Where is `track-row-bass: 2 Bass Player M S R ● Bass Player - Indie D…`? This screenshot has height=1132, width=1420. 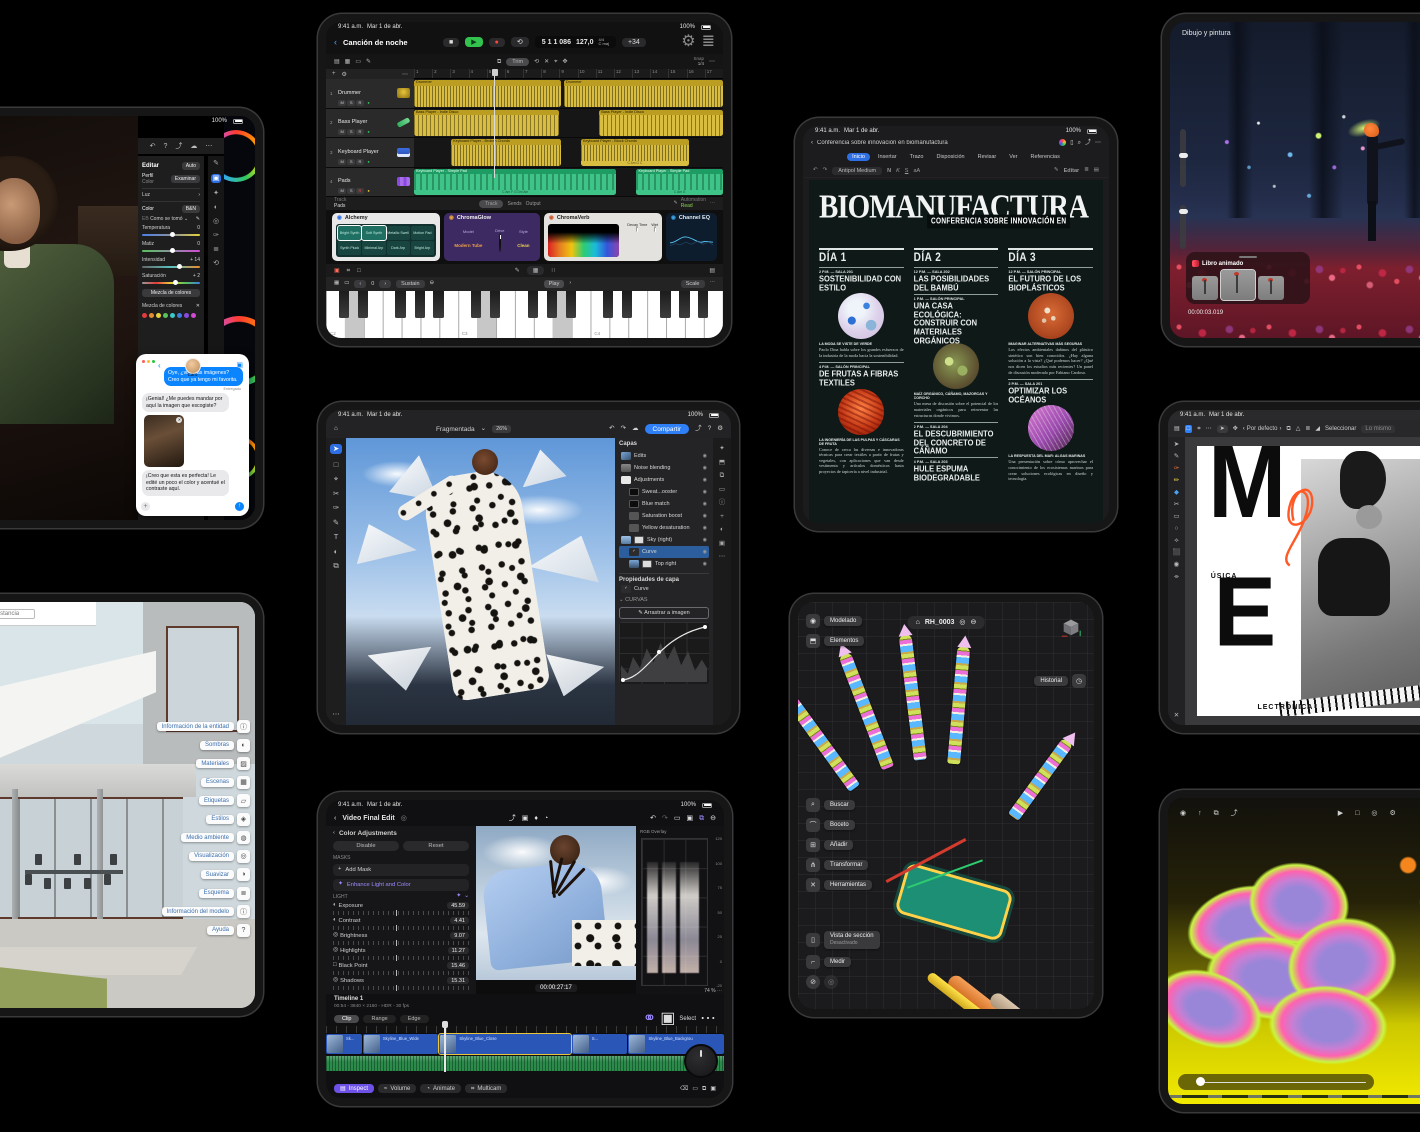 track-row-bass: 2 Bass Player M S R ● Bass Player - Indie D… is located at coordinates (524, 123).